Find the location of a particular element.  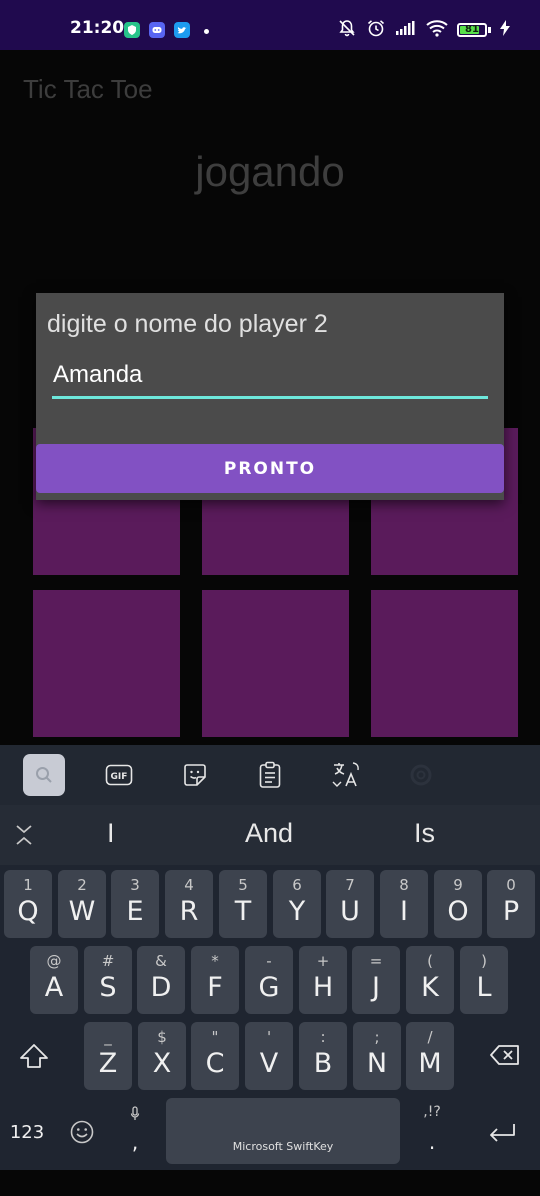

key-i: 8I is located at coordinates (404, 904).